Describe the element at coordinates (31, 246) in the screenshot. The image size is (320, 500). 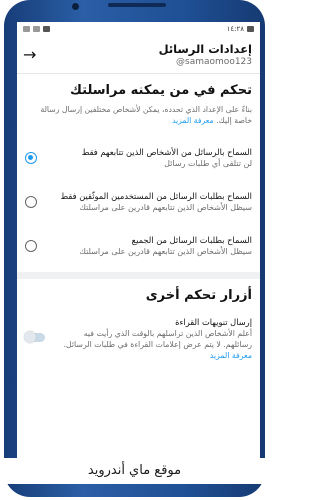
I see `radio-everyone` at that location.